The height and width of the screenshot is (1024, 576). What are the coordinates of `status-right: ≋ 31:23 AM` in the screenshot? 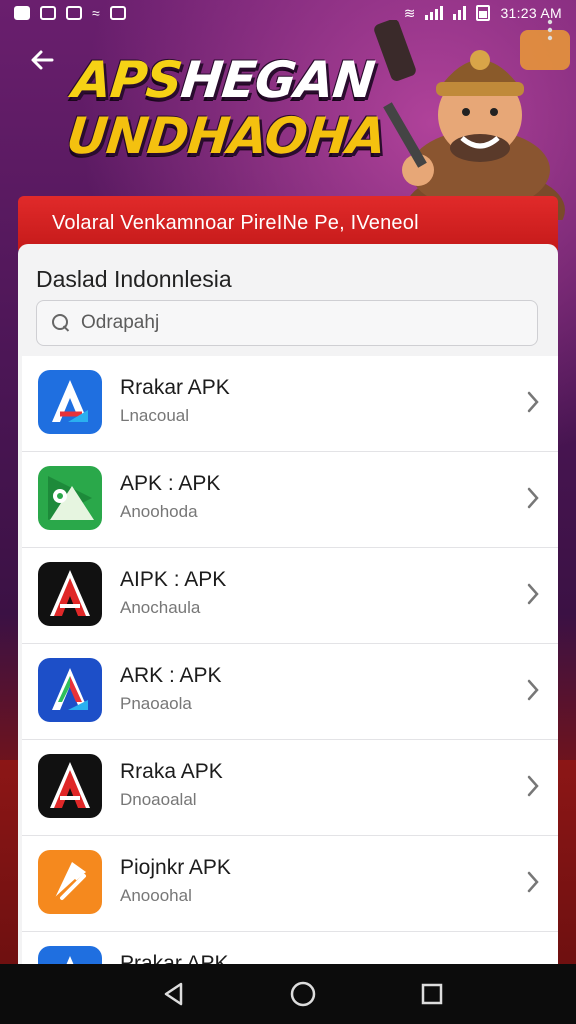 It's located at (483, 13).